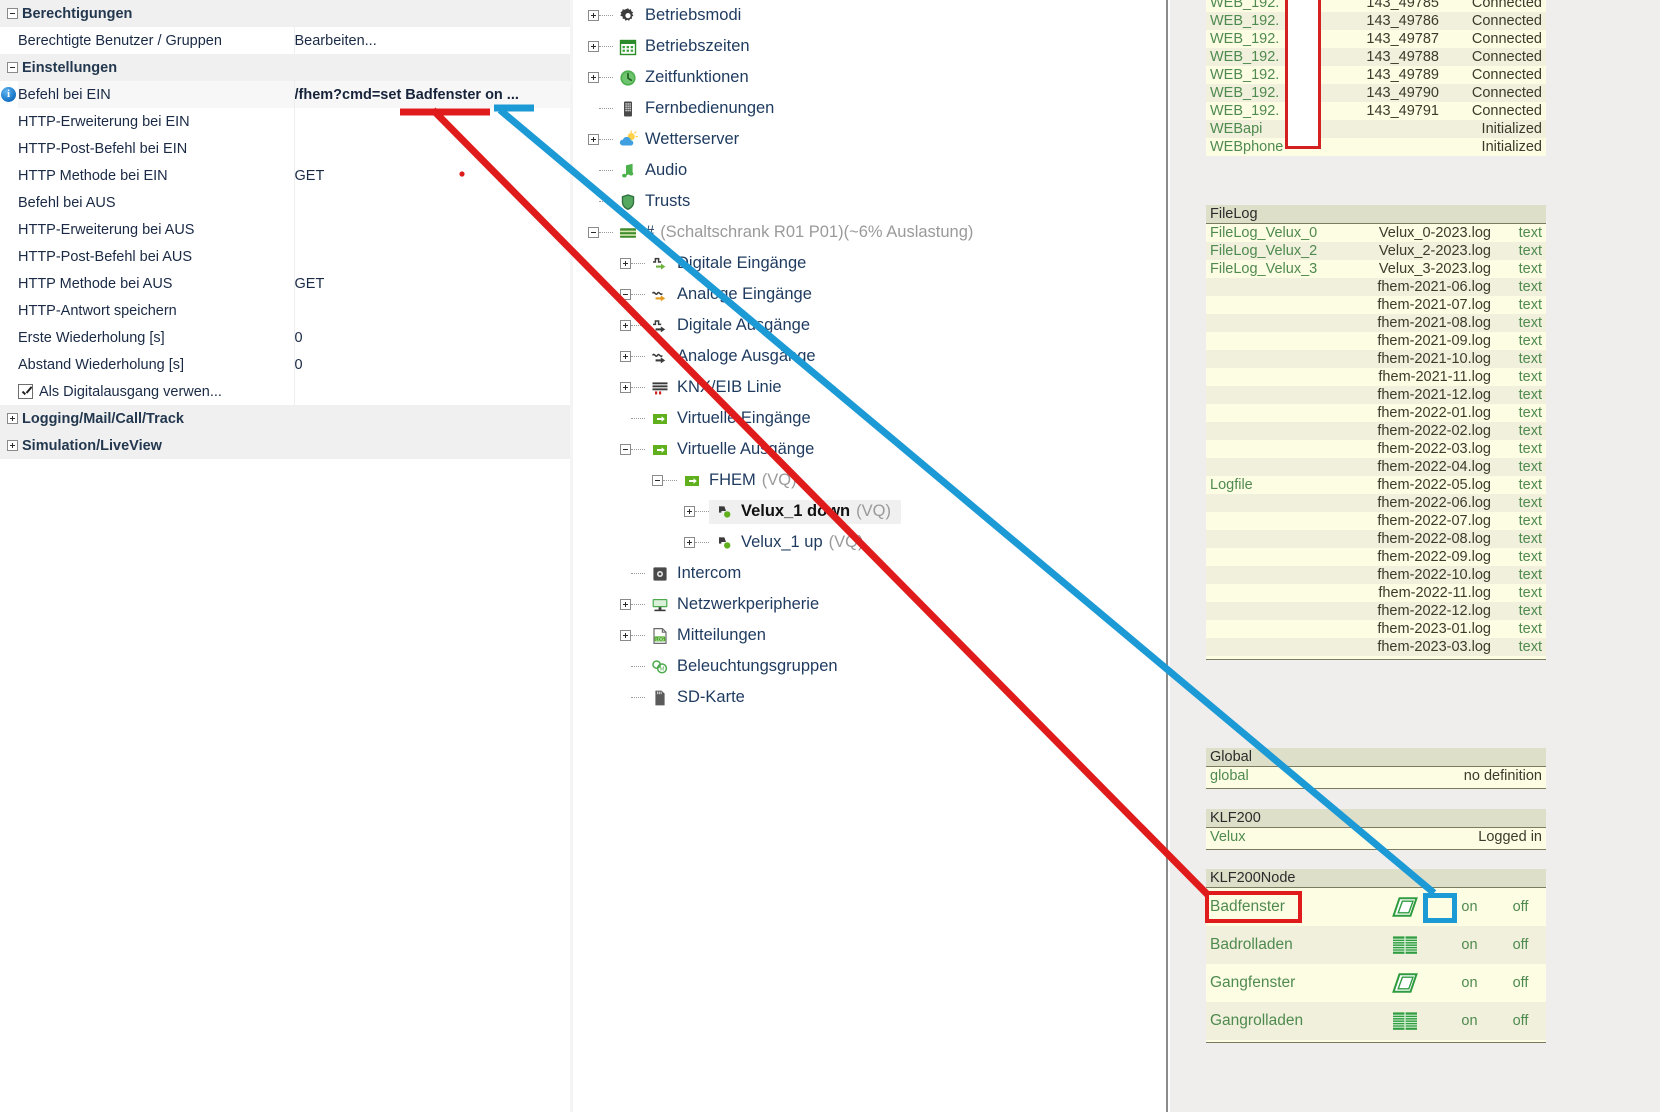  What do you see at coordinates (871, 201) in the screenshot?
I see `tree-node: Trusts` at bounding box center [871, 201].